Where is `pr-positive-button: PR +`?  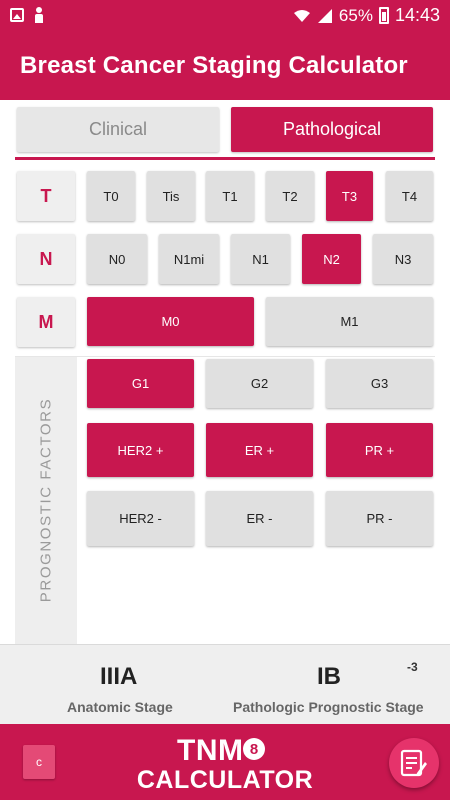 pr-positive-button: PR + is located at coordinates (379, 450).